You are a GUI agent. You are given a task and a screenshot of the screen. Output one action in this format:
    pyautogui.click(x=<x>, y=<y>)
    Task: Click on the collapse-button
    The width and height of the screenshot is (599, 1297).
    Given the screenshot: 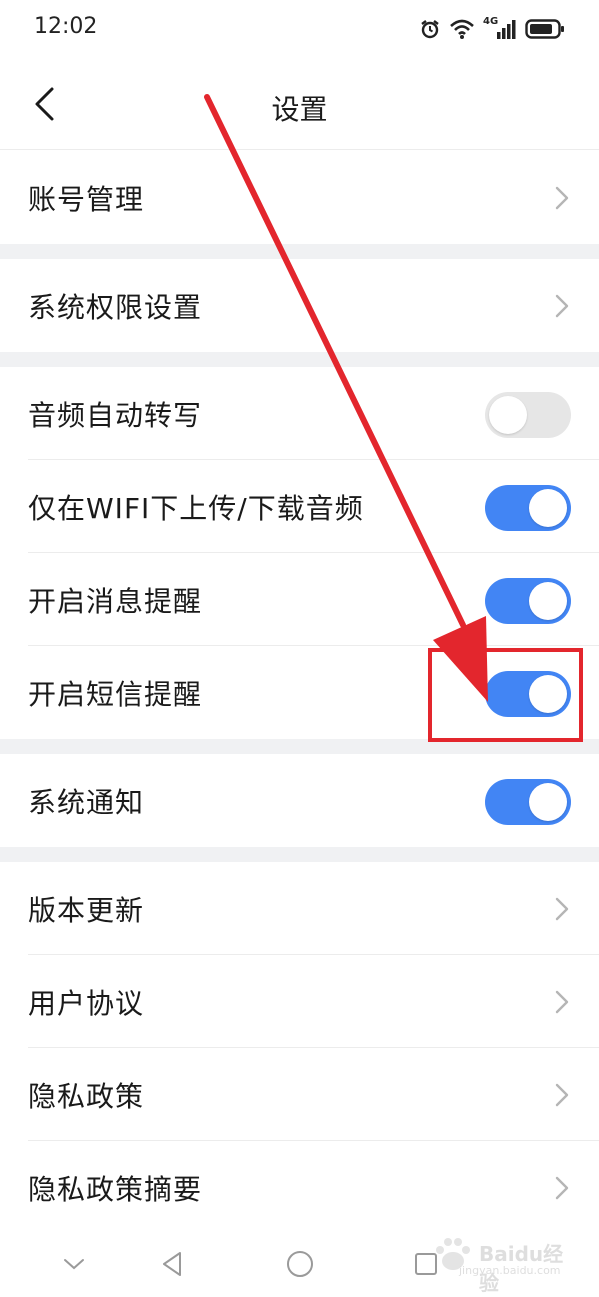 What is the action you would take?
    pyautogui.click(x=74, y=1264)
    